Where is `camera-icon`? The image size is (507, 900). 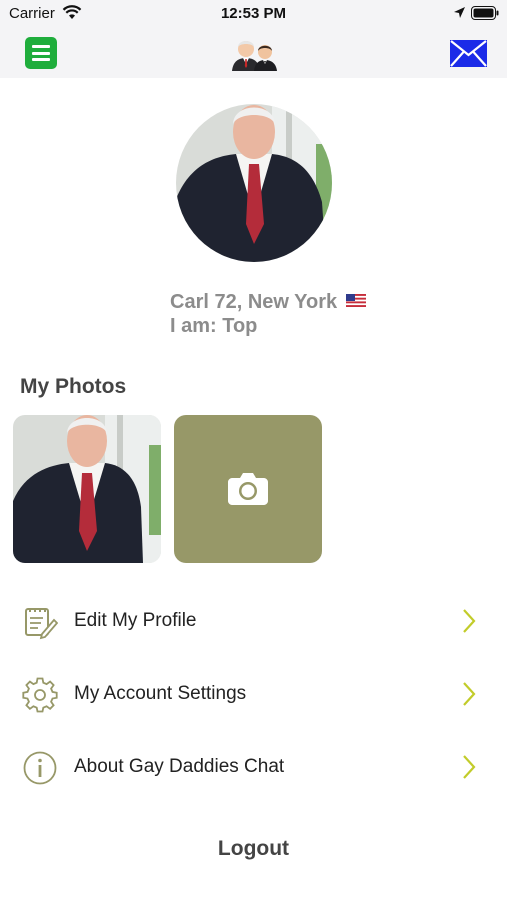 camera-icon is located at coordinates (248, 490).